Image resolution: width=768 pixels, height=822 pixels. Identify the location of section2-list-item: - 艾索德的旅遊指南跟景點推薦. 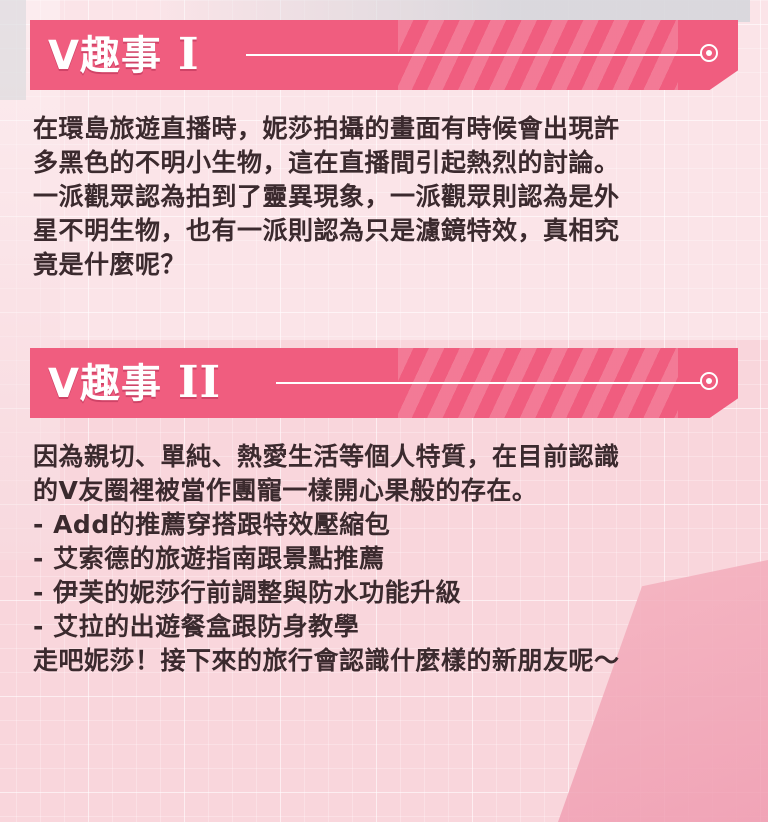
(209, 558).